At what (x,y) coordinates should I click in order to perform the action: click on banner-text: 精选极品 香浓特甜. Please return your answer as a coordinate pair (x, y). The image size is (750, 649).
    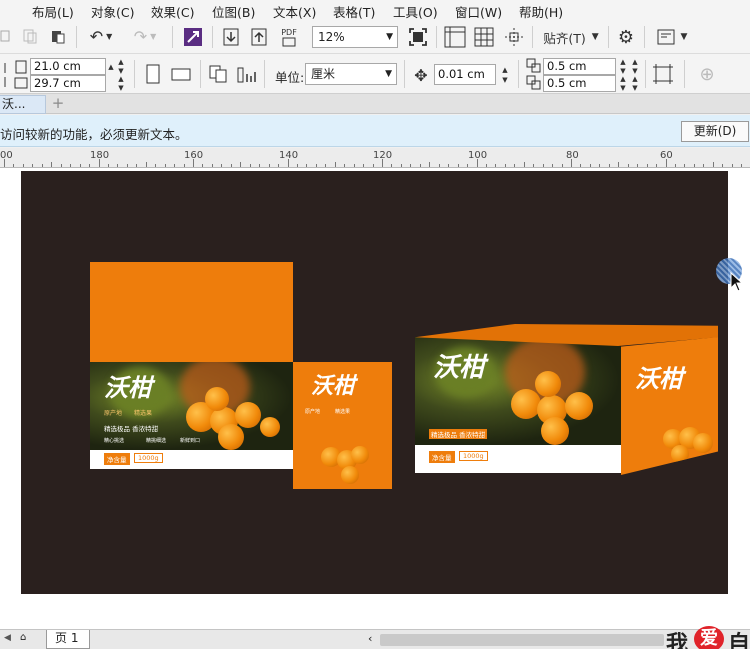
    Looking at the image, I should click on (131, 429).